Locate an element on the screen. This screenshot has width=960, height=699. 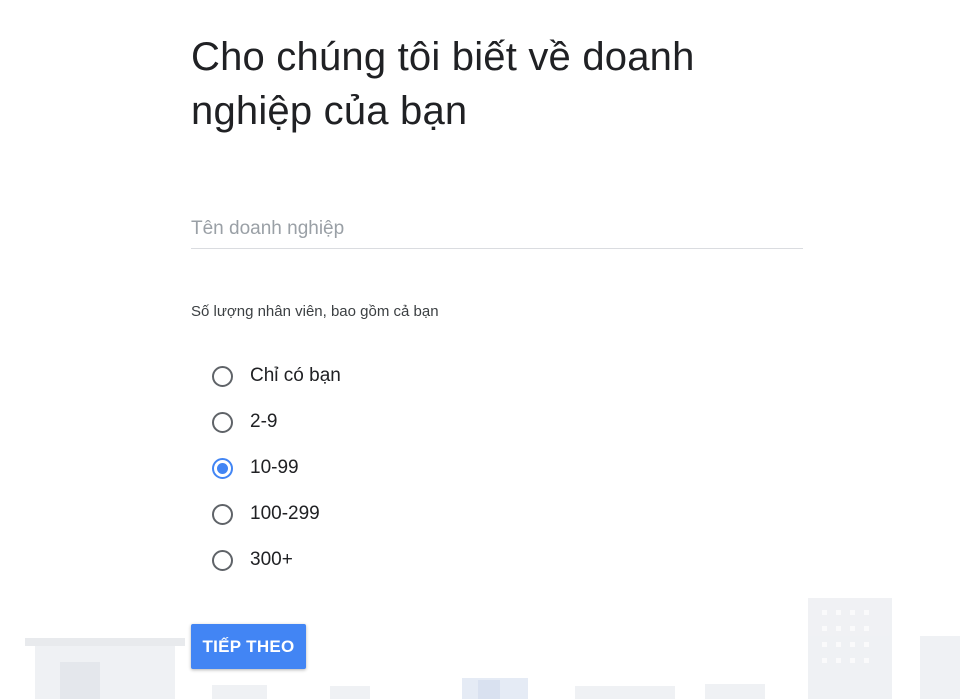
employee-count-radio-group: Chỉ có bạn 2-9 10-99 100-299 300+ is located at coordinates (276, 476).